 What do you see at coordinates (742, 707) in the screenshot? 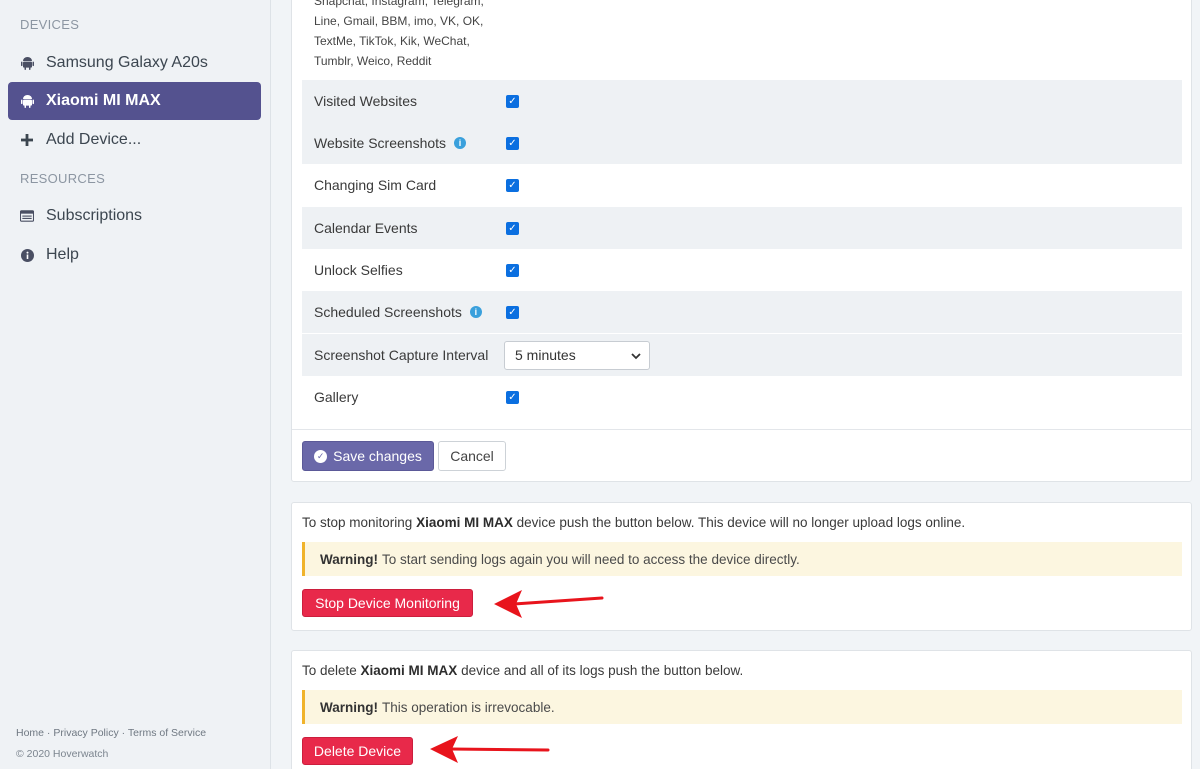
I see `delete-device-warning: Warning! This operation is irrevocable.` at bounding box center [742, 707].